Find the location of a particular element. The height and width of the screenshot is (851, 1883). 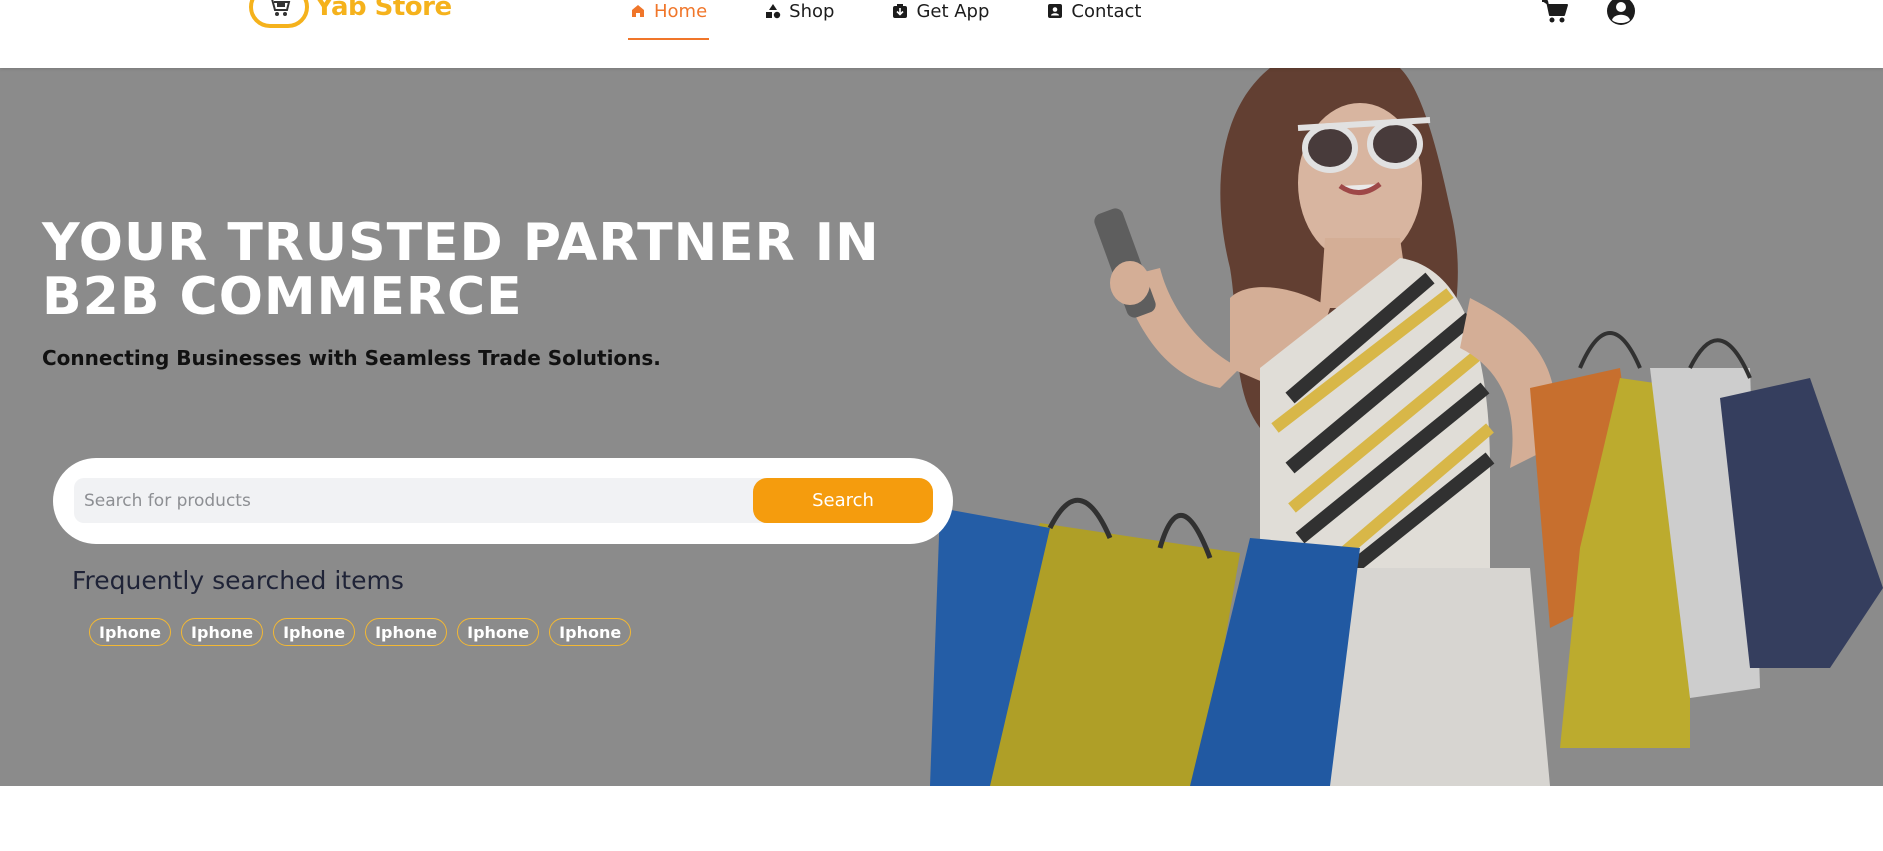

app-download-icon is located at coordinates (900, 11).